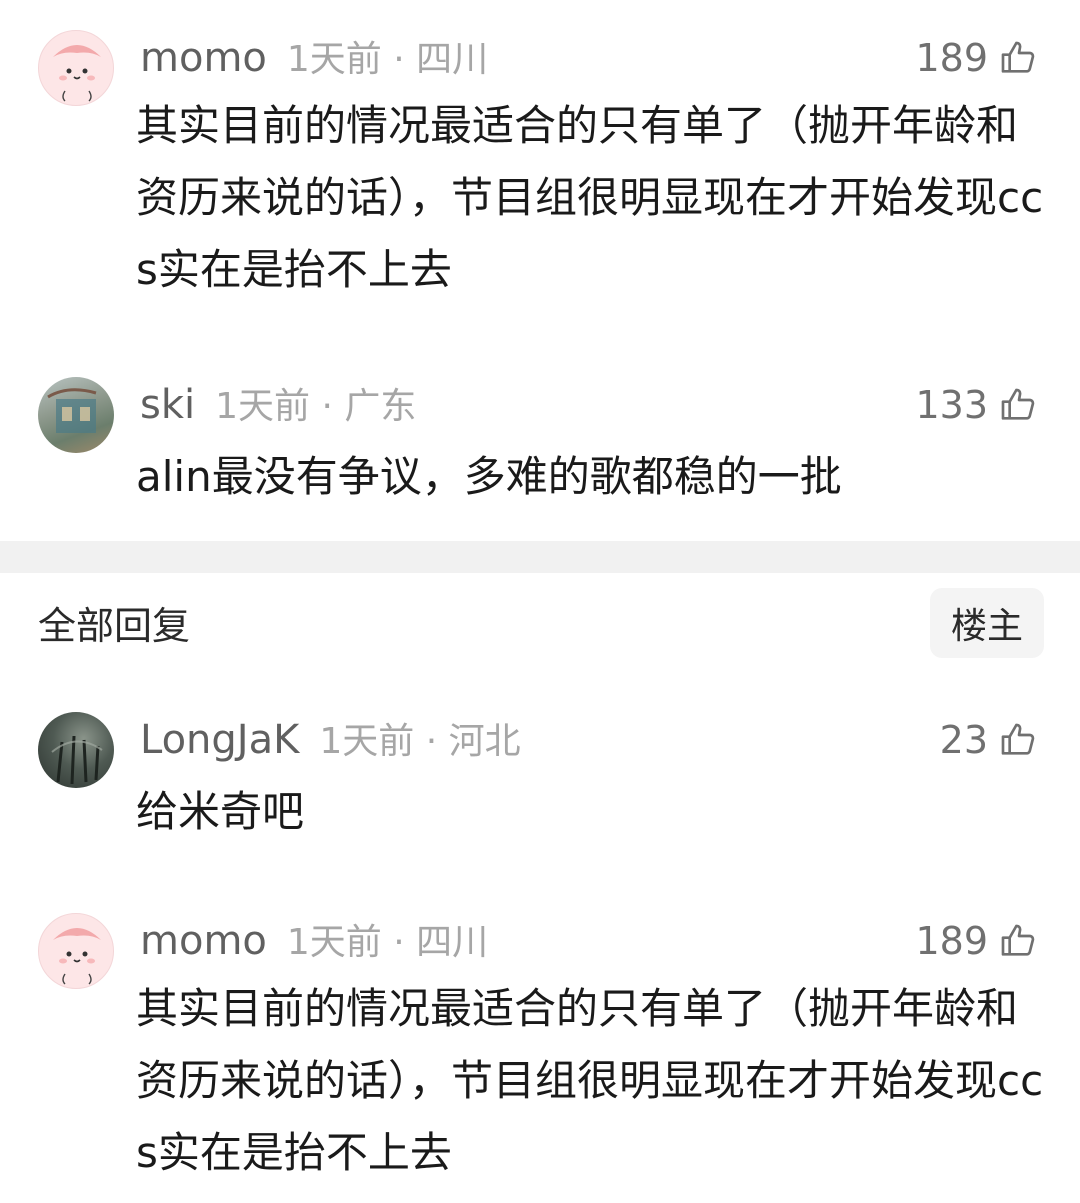 The width and height of the screenshot is (1080, 1203). Describe the element at coordinates (72, 410) in the screenshot. I see `ski-avatar-icon` at that location.